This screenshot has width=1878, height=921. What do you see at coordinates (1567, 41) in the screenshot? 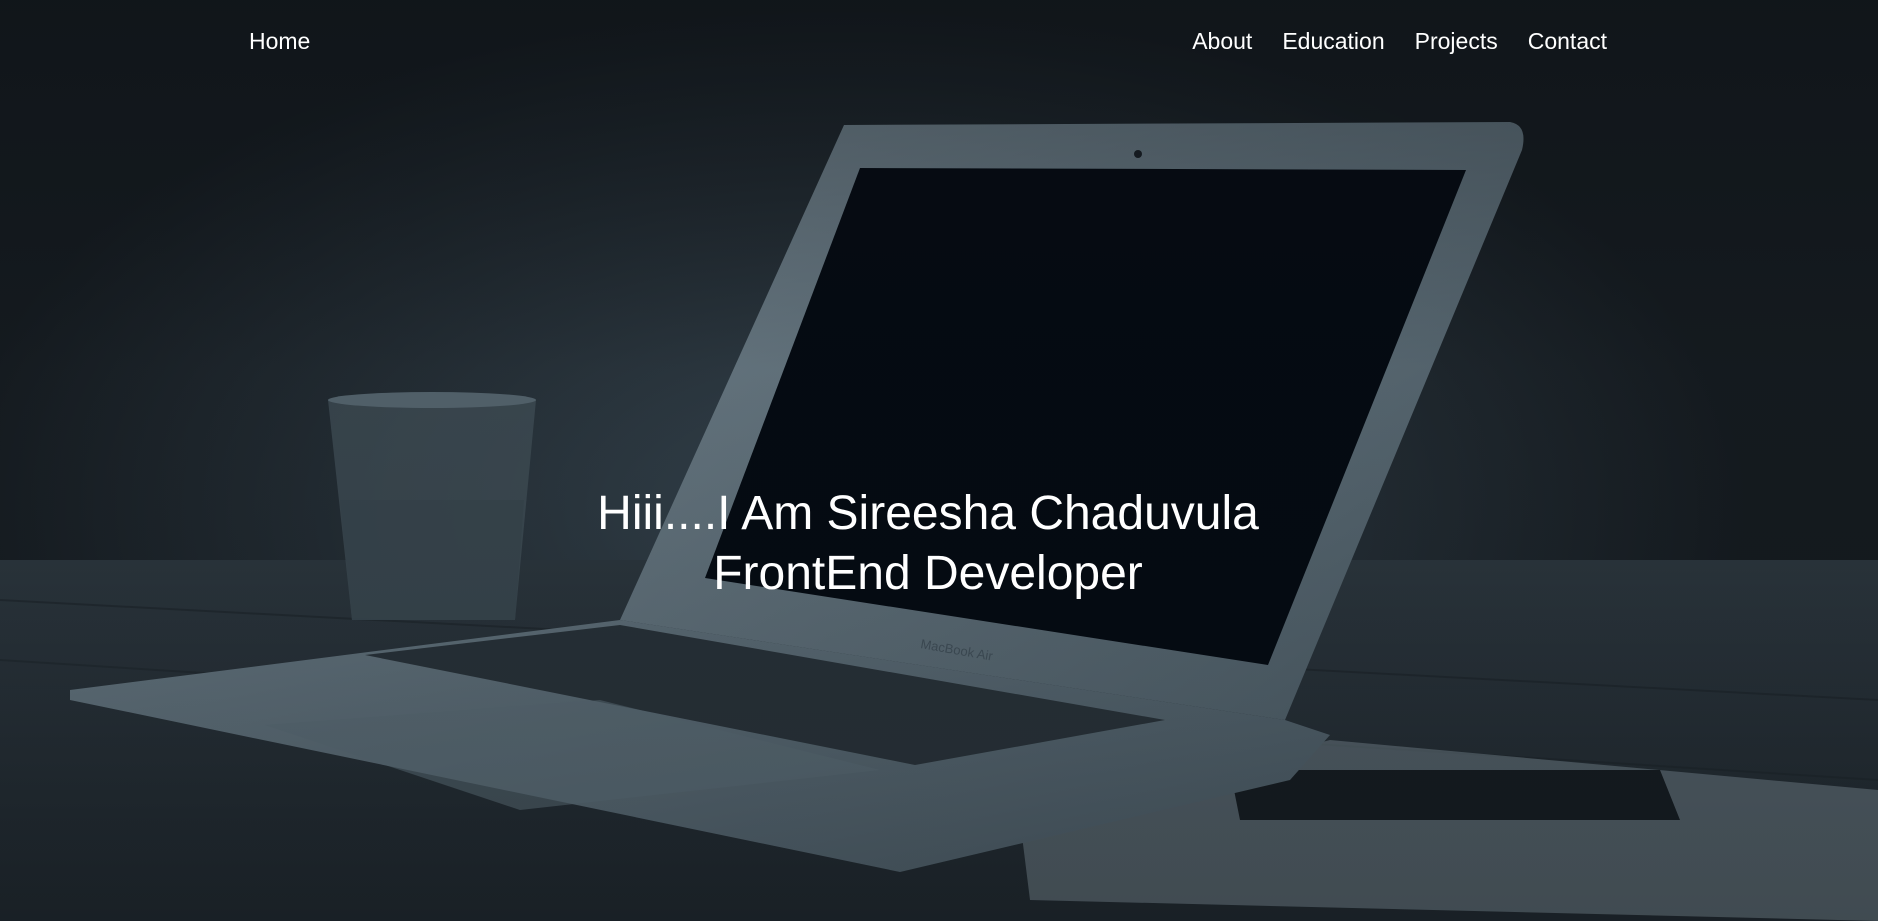
I see `nav-contact-link: Contact` at bounding box center [1567, 41].